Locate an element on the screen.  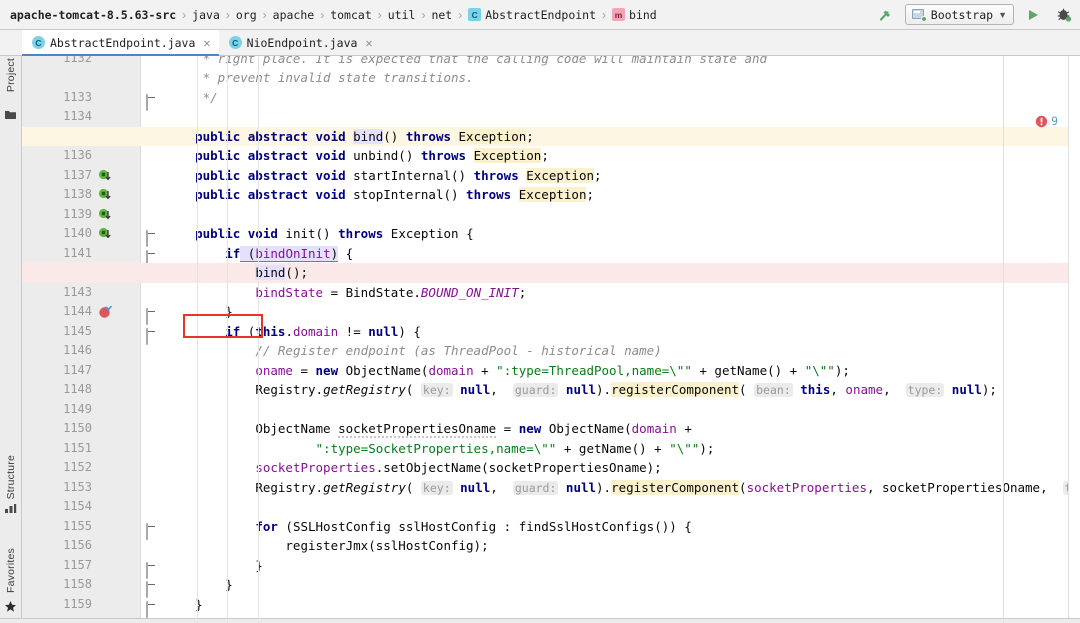
breadcrumb-label: net is located at coordinates (442, 14).